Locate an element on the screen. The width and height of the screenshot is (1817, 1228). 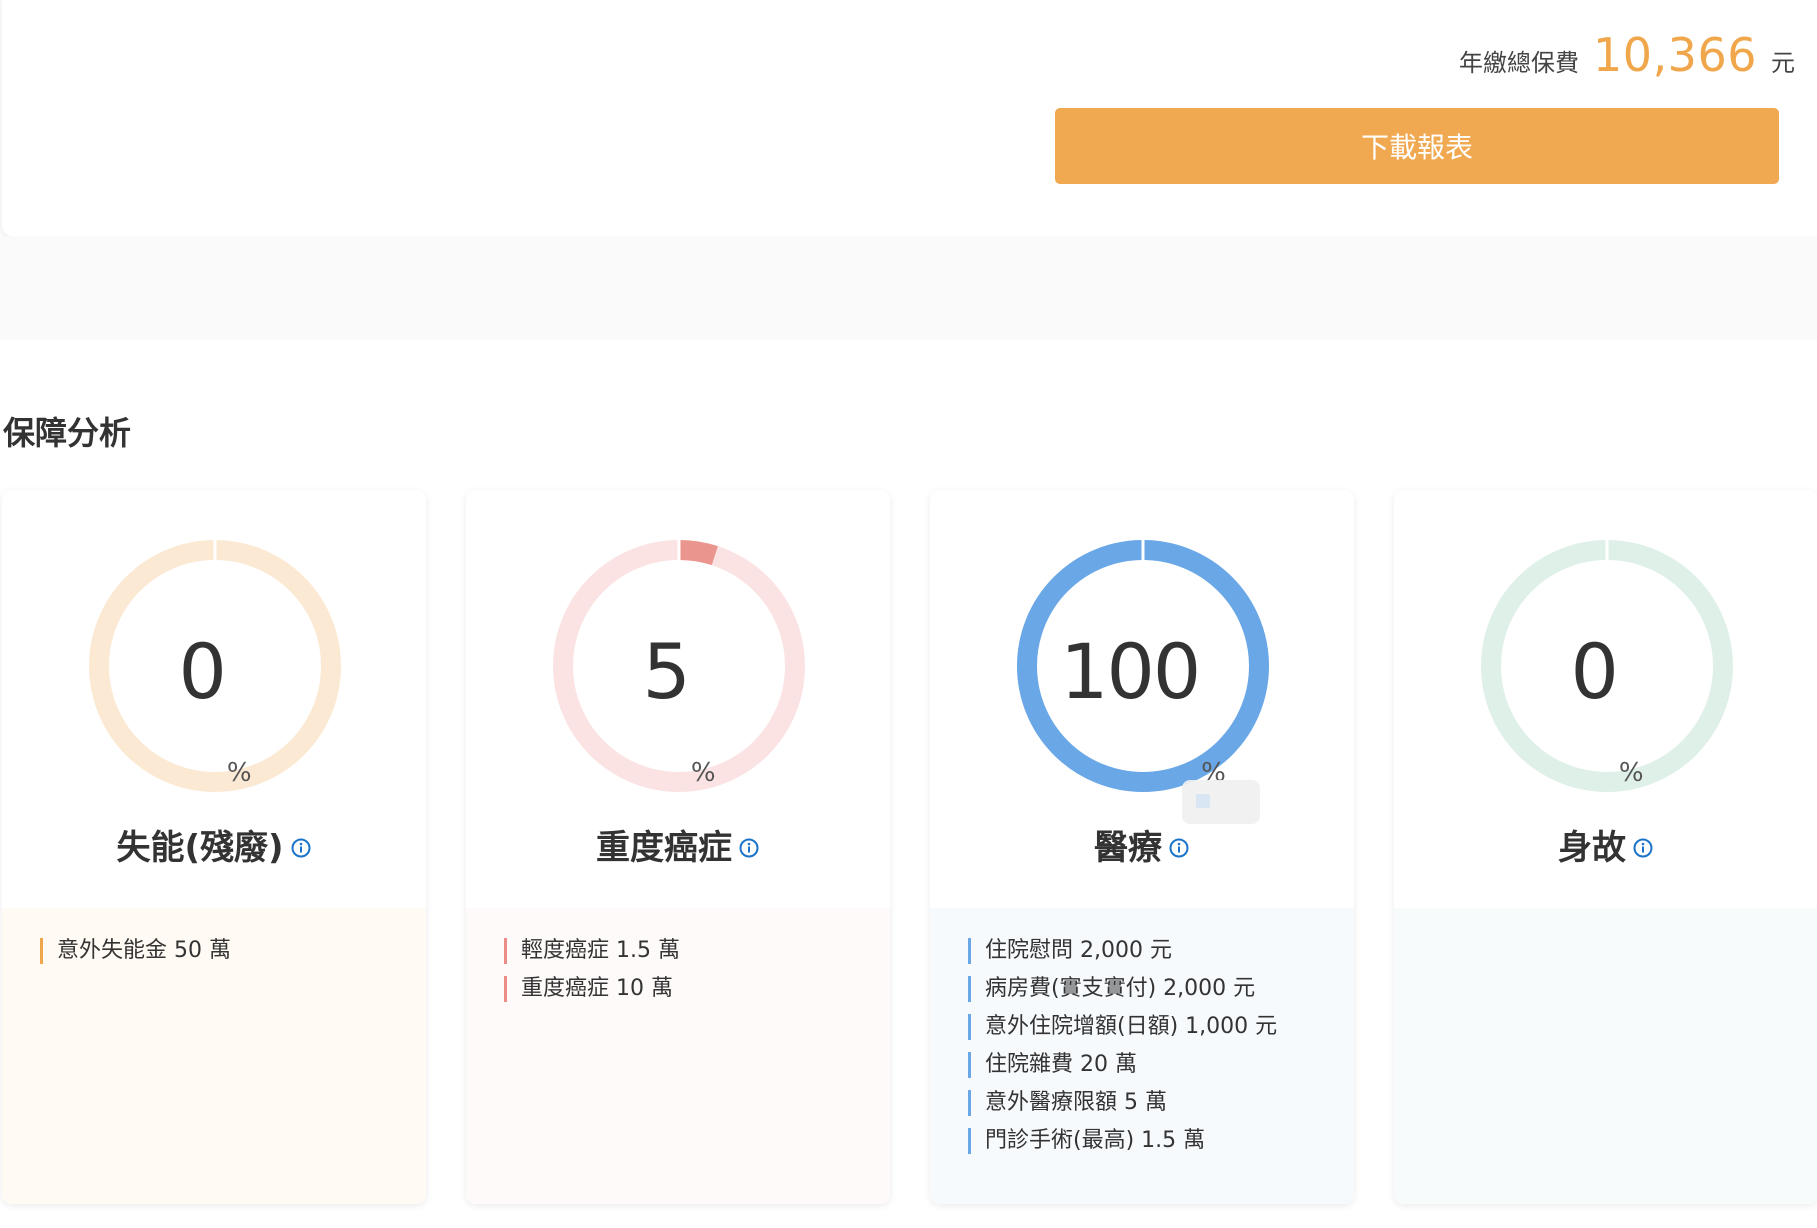
card-title: 身故 is located at coordinates (1605, 844).